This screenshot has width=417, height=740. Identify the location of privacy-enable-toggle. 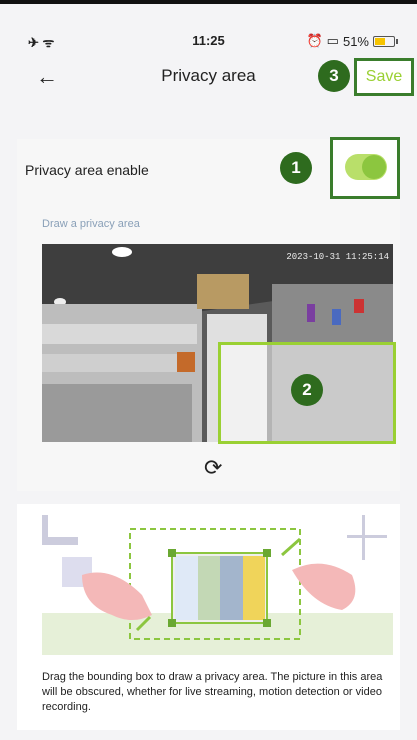
(366, 167).